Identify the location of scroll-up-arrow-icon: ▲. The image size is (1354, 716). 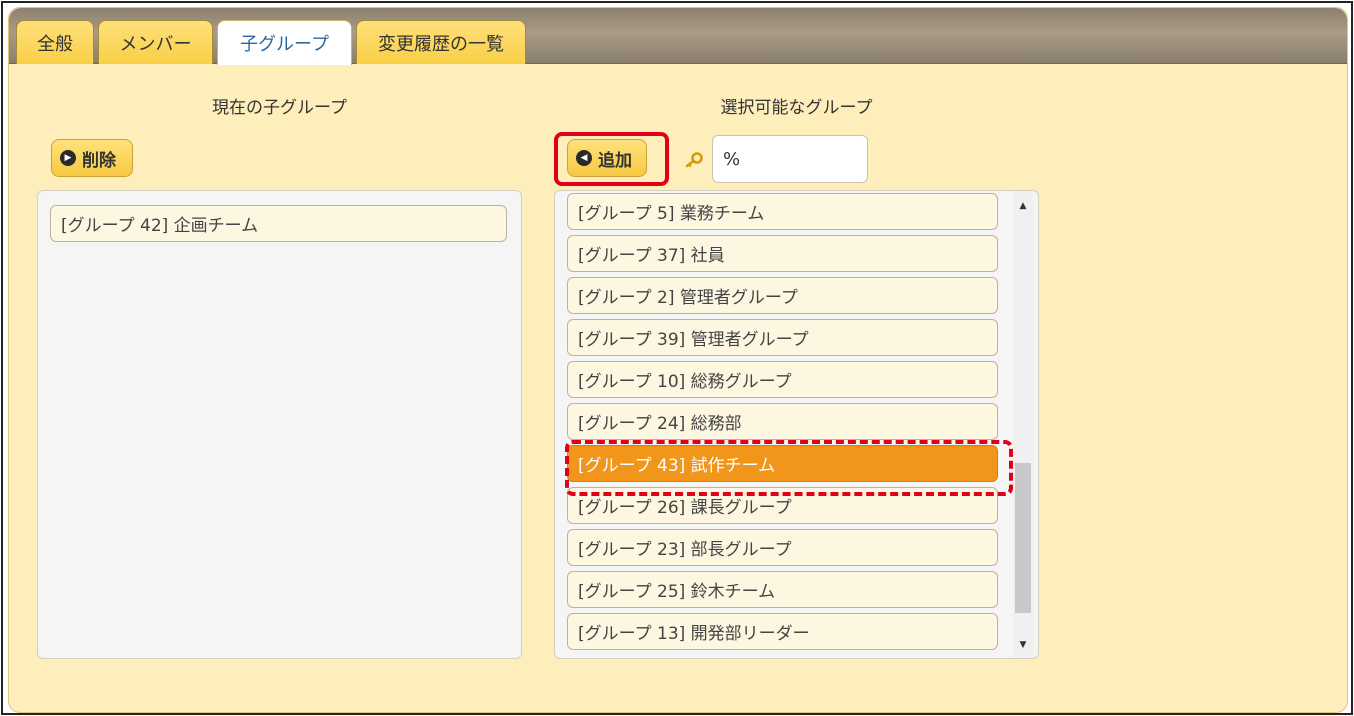
(1023, 206).